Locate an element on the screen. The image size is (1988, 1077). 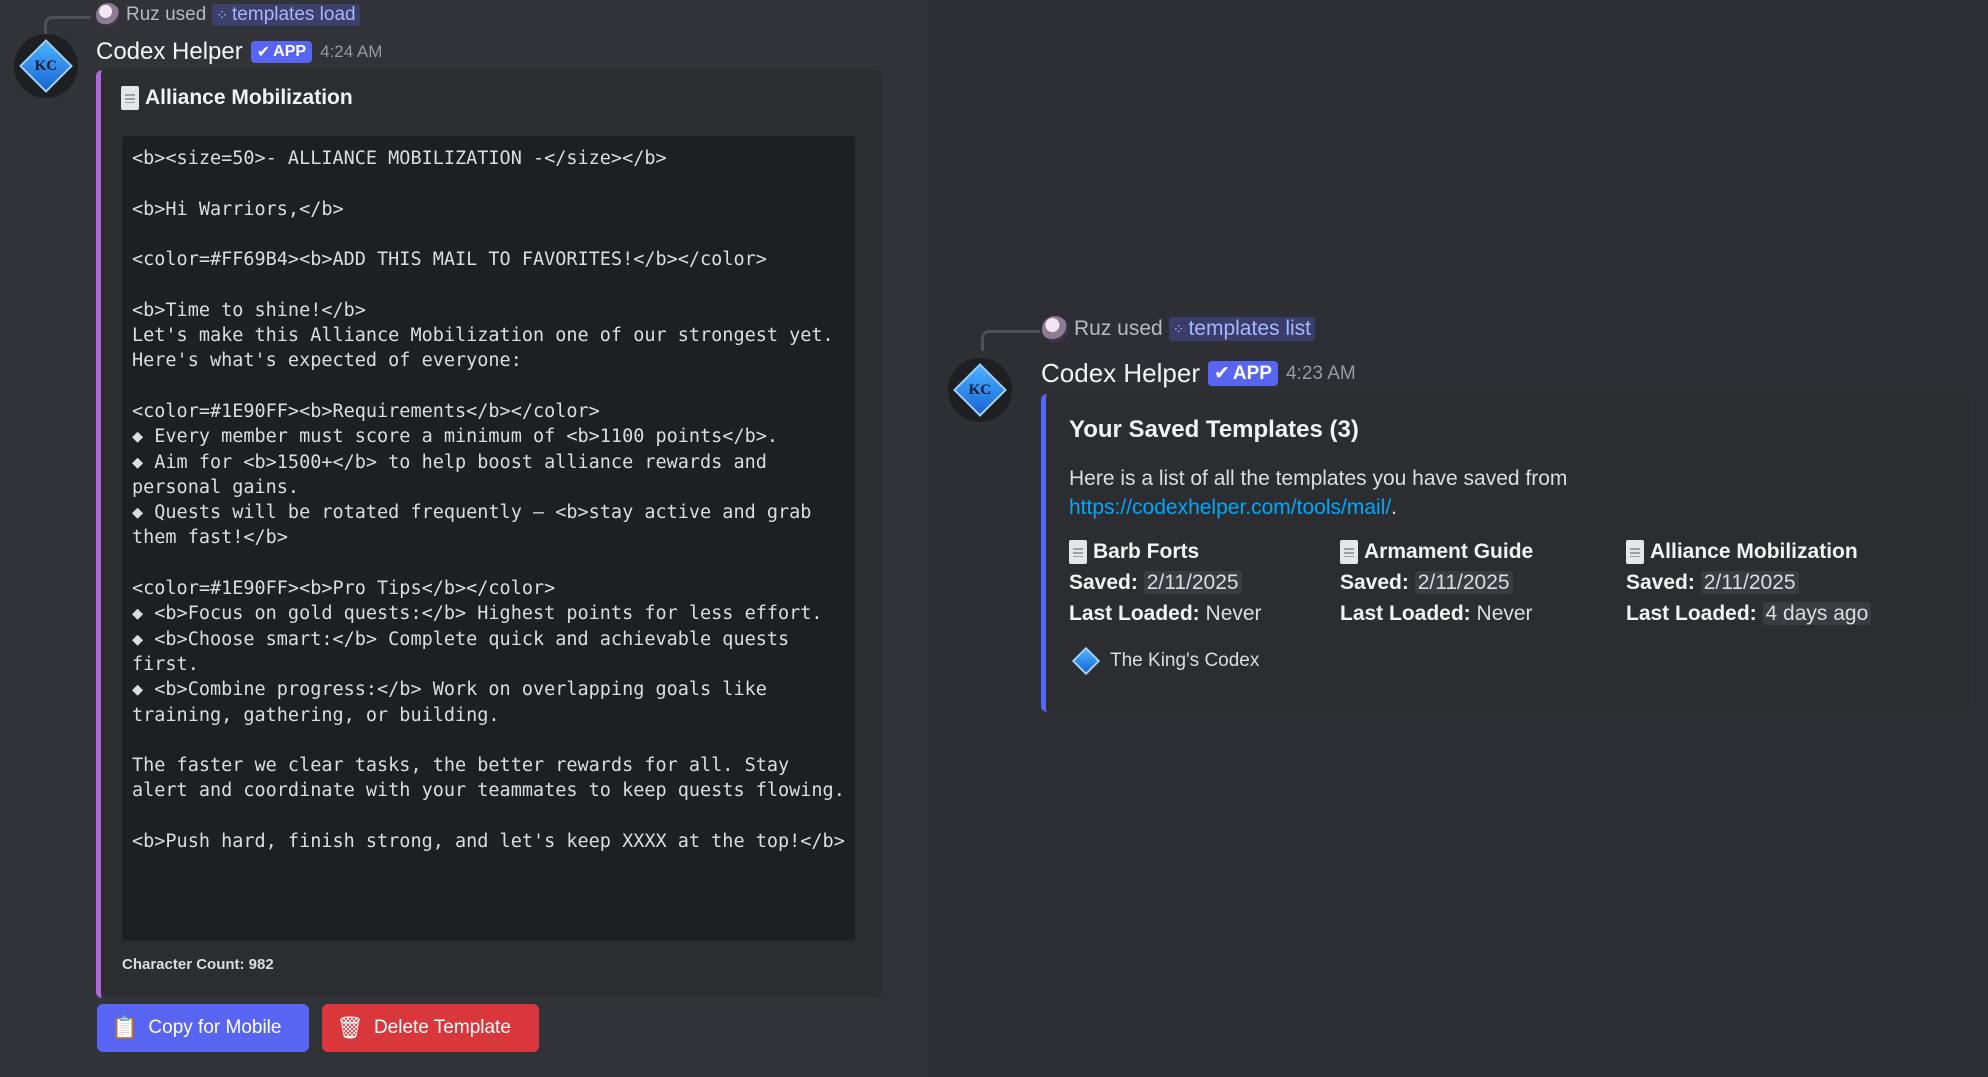
timestamp: 4:23 AM is located at coordinates (1320, 373).